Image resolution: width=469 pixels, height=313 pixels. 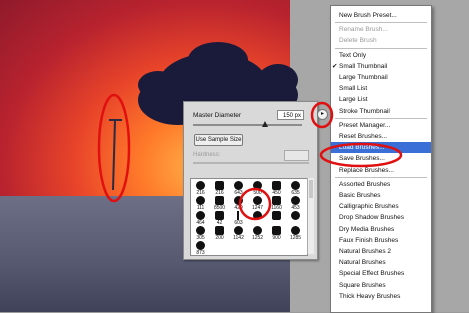 I want to click on menu-item-drop-shadow-brushes: Drop Shadow Brushes, so click(x=381, y=217).